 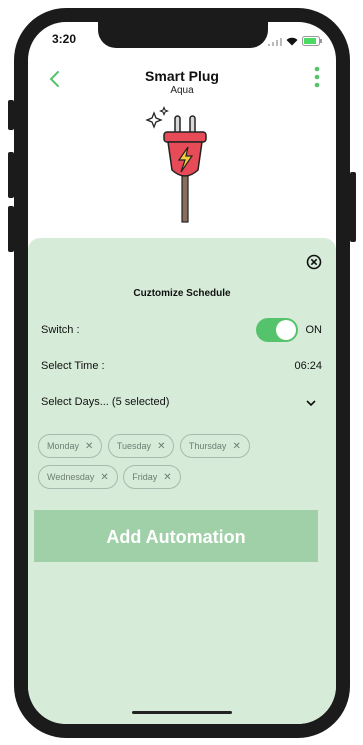 I want to click on kebab-menu-icon, so click(x=317, y=77).